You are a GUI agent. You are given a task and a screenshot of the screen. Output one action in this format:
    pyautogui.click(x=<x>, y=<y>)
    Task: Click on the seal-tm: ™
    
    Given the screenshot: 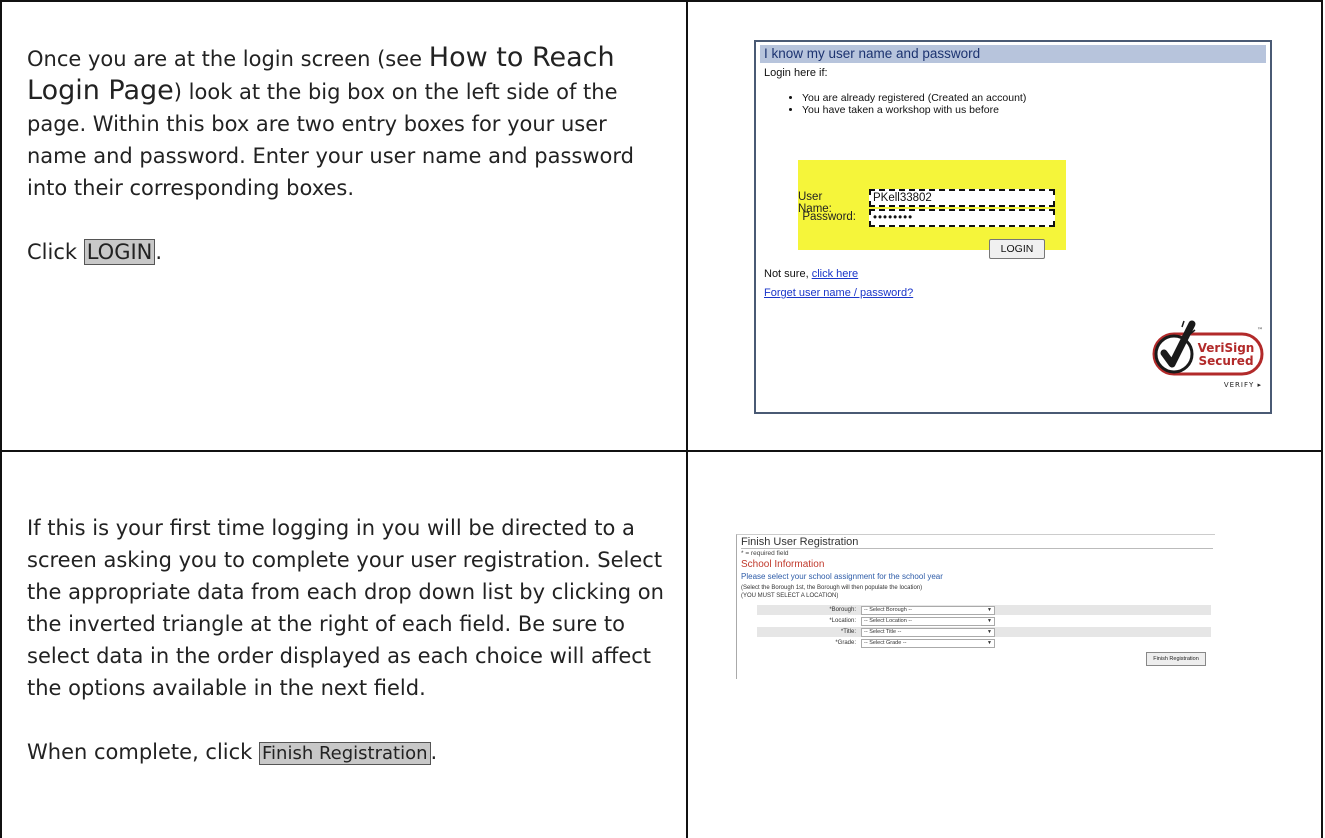 What is the action you would take?
    pyautogui.click(x=1260, y=330)
    